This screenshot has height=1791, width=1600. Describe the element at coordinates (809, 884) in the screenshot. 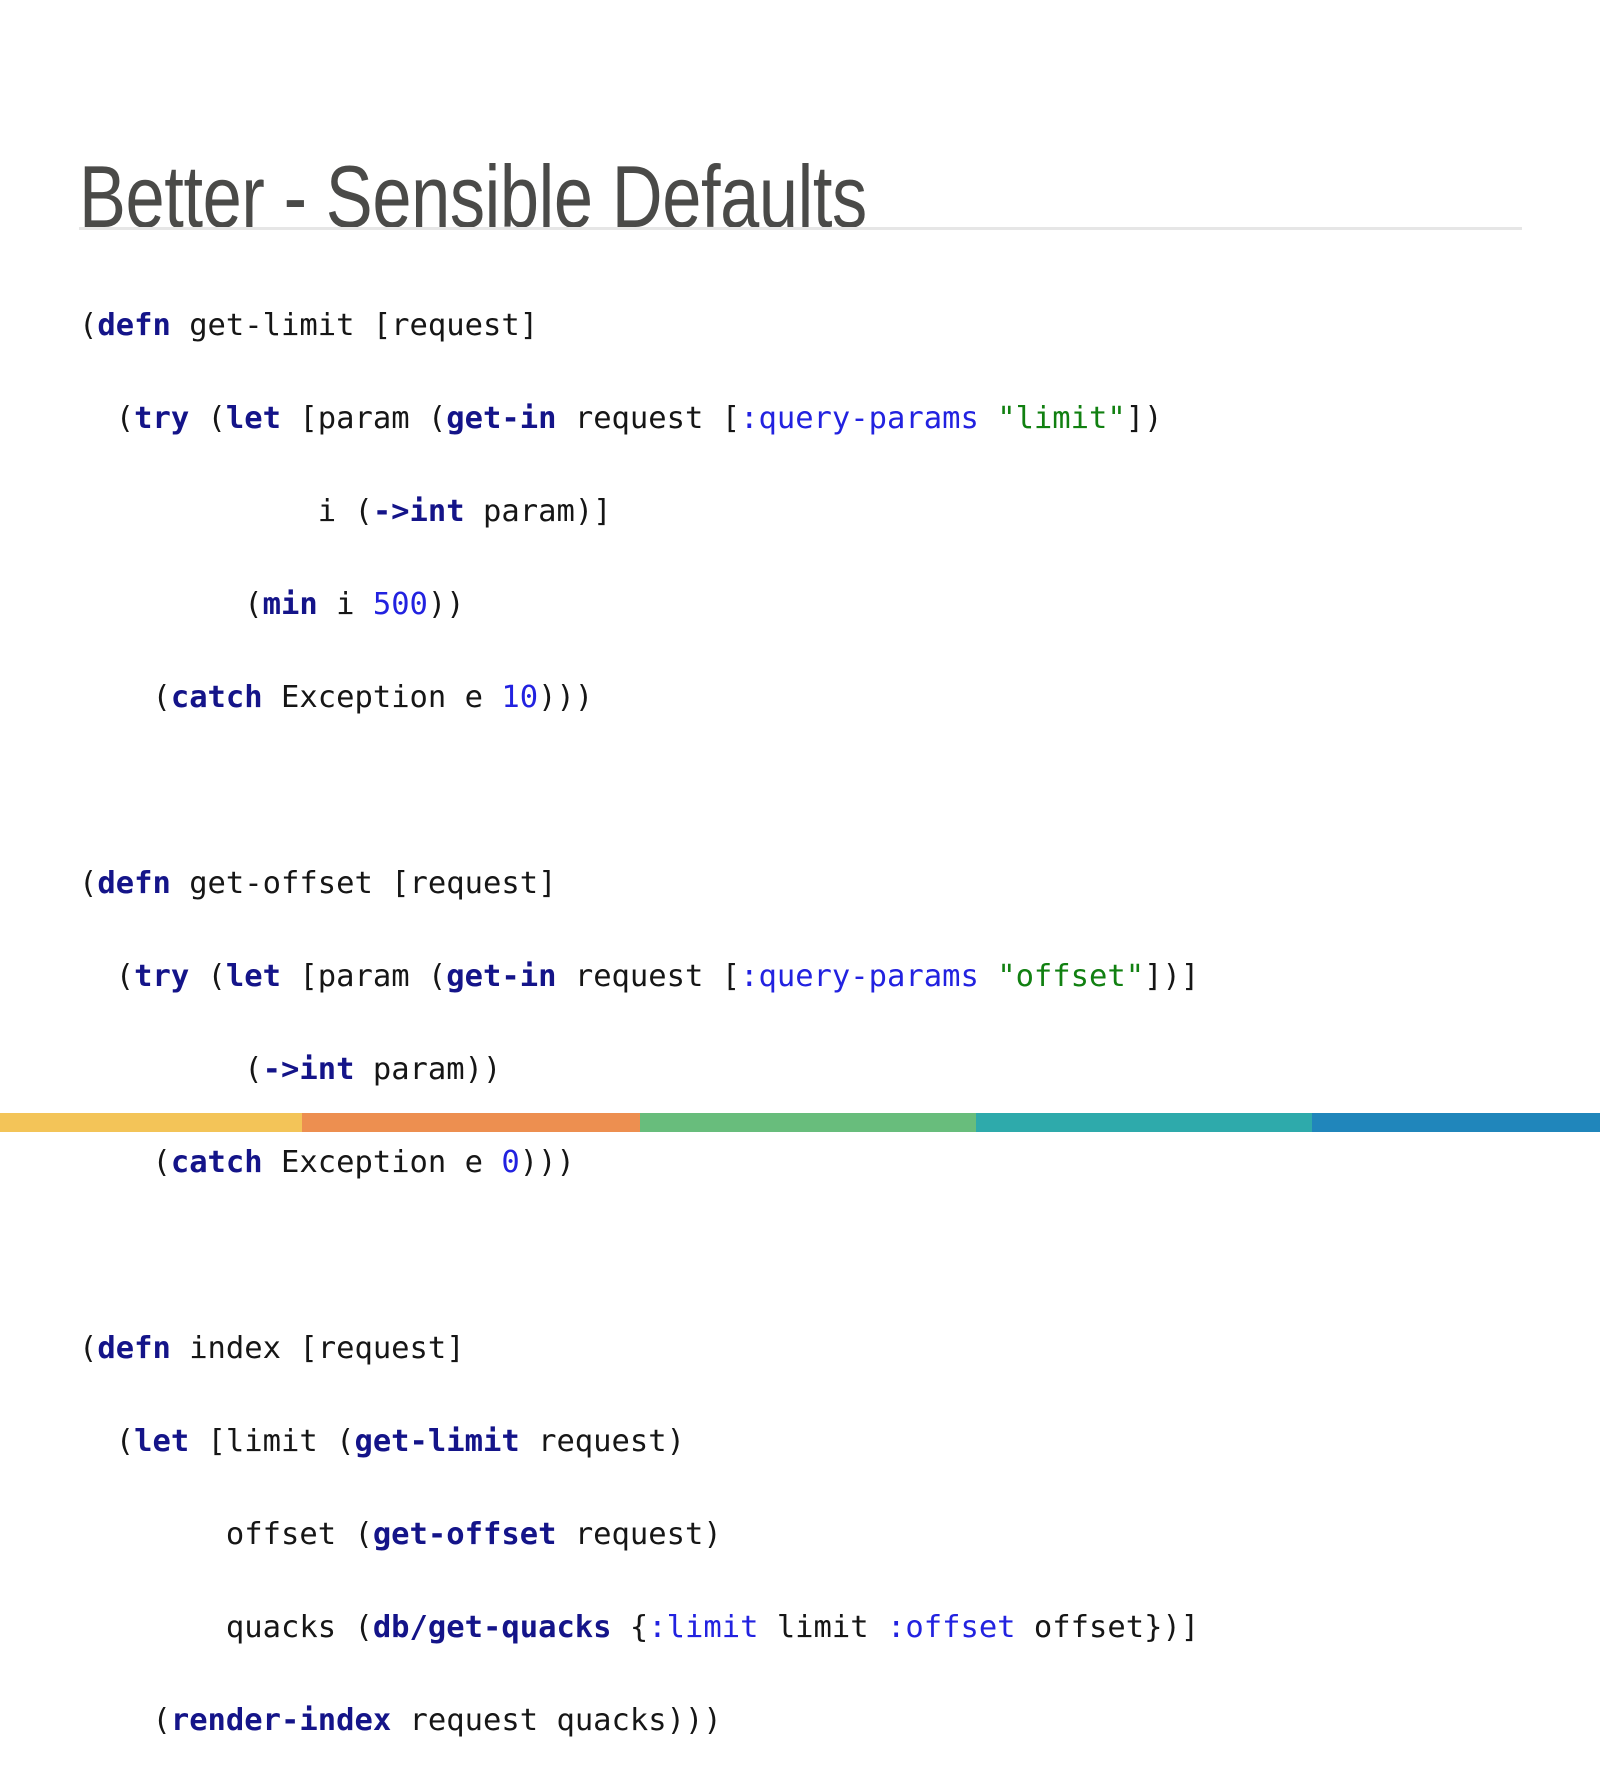

I see `code-line: (defn get-offset [request]` at that location.